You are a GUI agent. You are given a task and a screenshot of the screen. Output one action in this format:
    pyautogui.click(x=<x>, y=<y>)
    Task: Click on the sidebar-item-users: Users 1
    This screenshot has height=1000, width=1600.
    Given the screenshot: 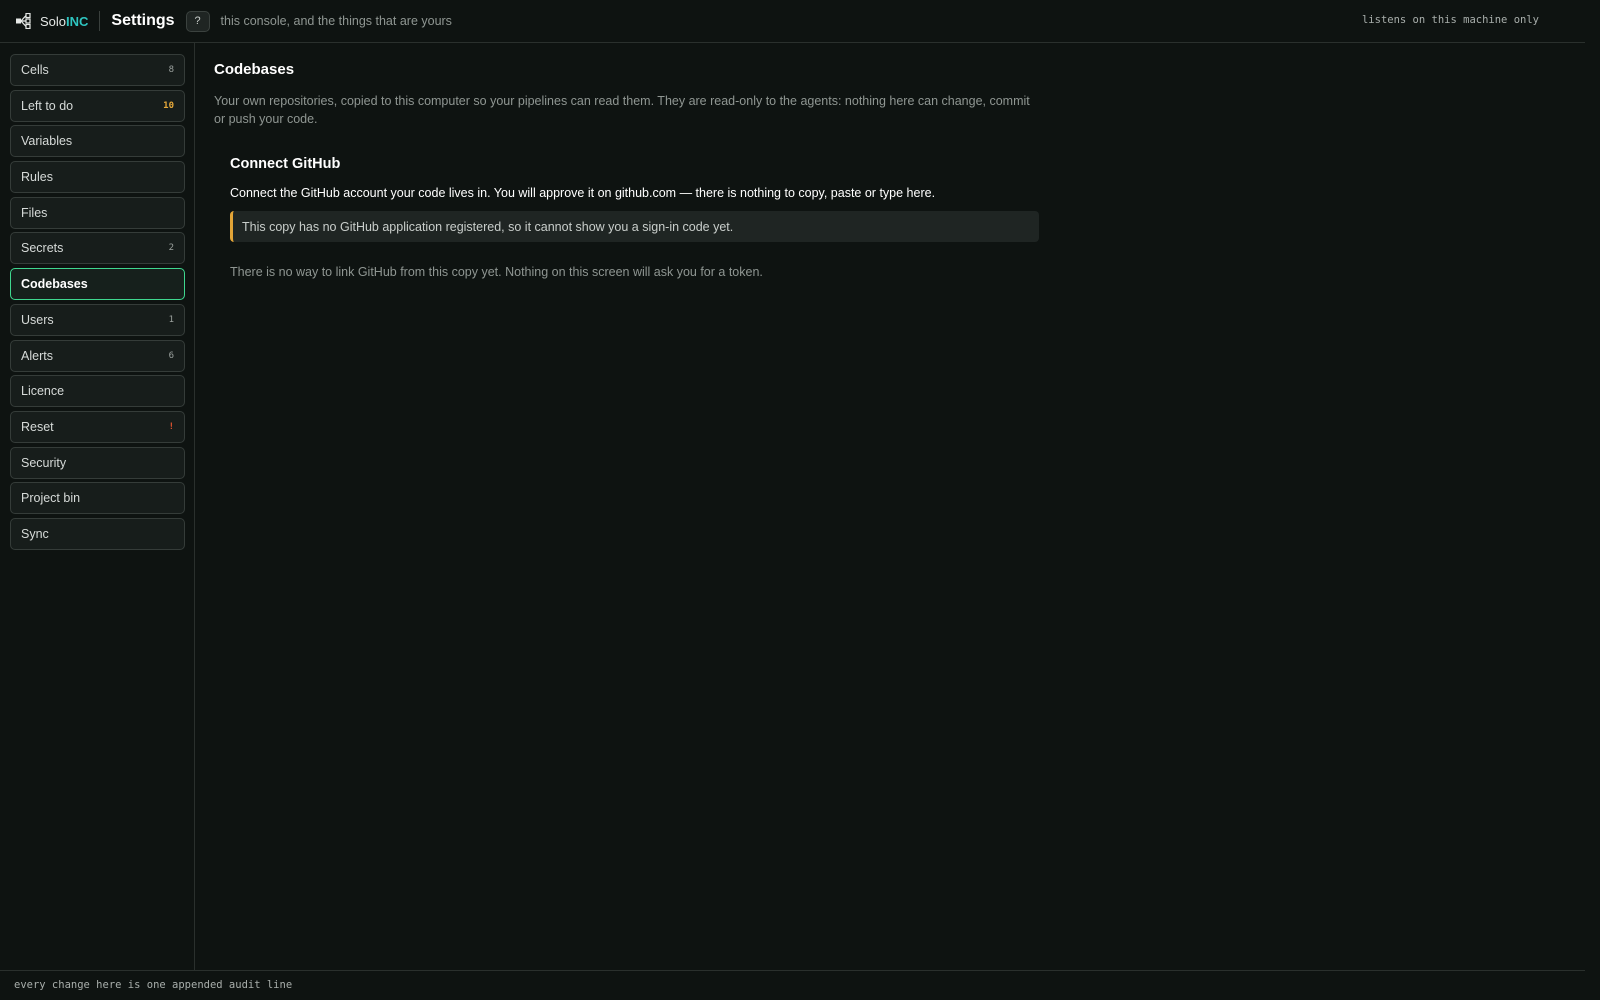 What is the action you would take?
    pyautogui.click(x=97, y=319)
    